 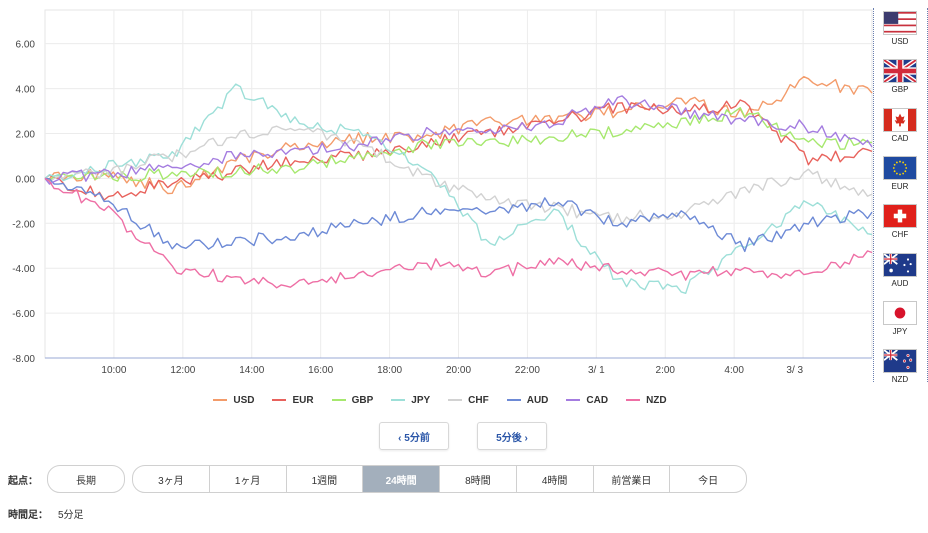 I want to click on y-tick-label: -6.00, so click(x=23, y=314).